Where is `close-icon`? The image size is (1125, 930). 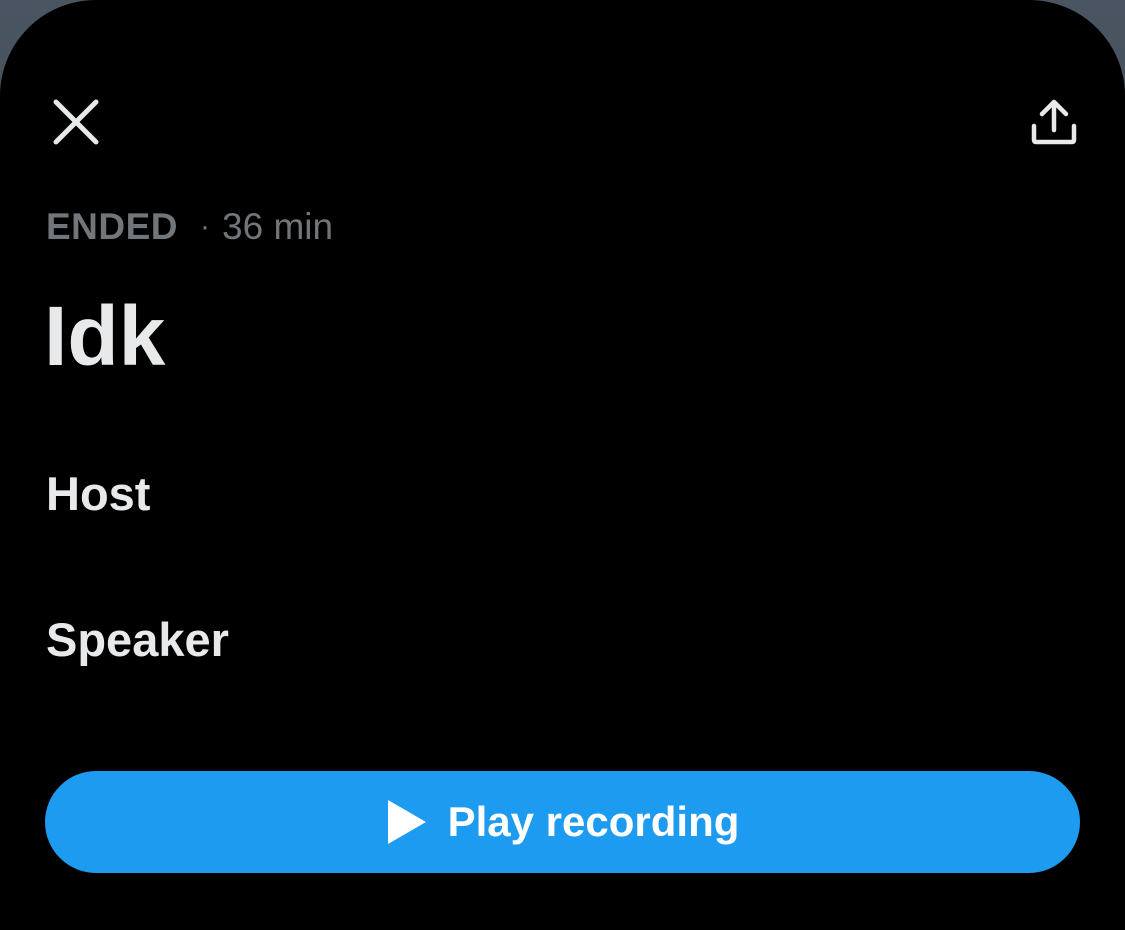
close-icon is located at coordinates (76, 122).